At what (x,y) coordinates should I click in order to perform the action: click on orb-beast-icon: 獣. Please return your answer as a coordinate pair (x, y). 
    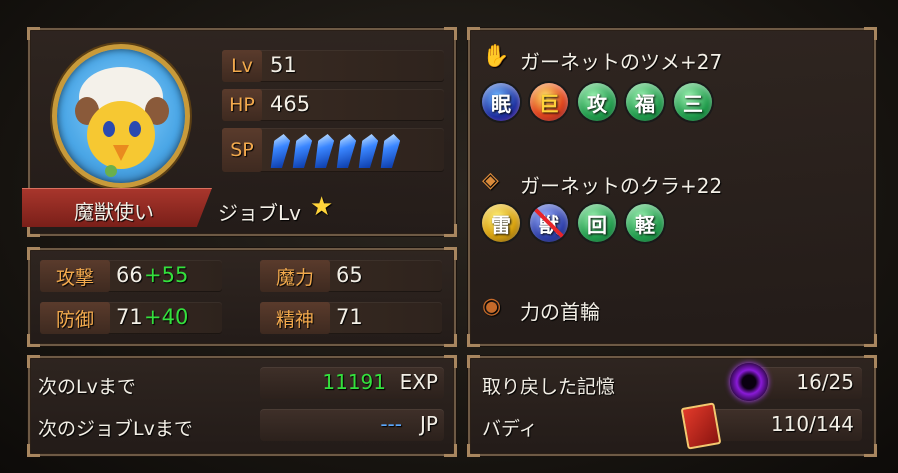
    Looking at the image, I should click on (549, 223).